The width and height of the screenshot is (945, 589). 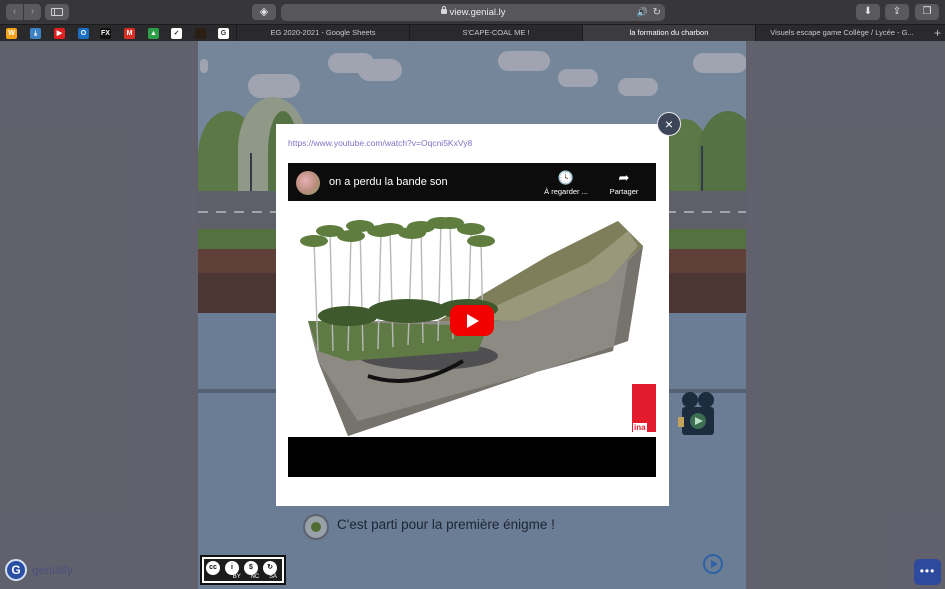 I want to click on browser-toolbar: ‹ › ◈ view.genial.ly 🔊 ↻ ⬇ ⇪ ❐, so click(x=472, y=12).